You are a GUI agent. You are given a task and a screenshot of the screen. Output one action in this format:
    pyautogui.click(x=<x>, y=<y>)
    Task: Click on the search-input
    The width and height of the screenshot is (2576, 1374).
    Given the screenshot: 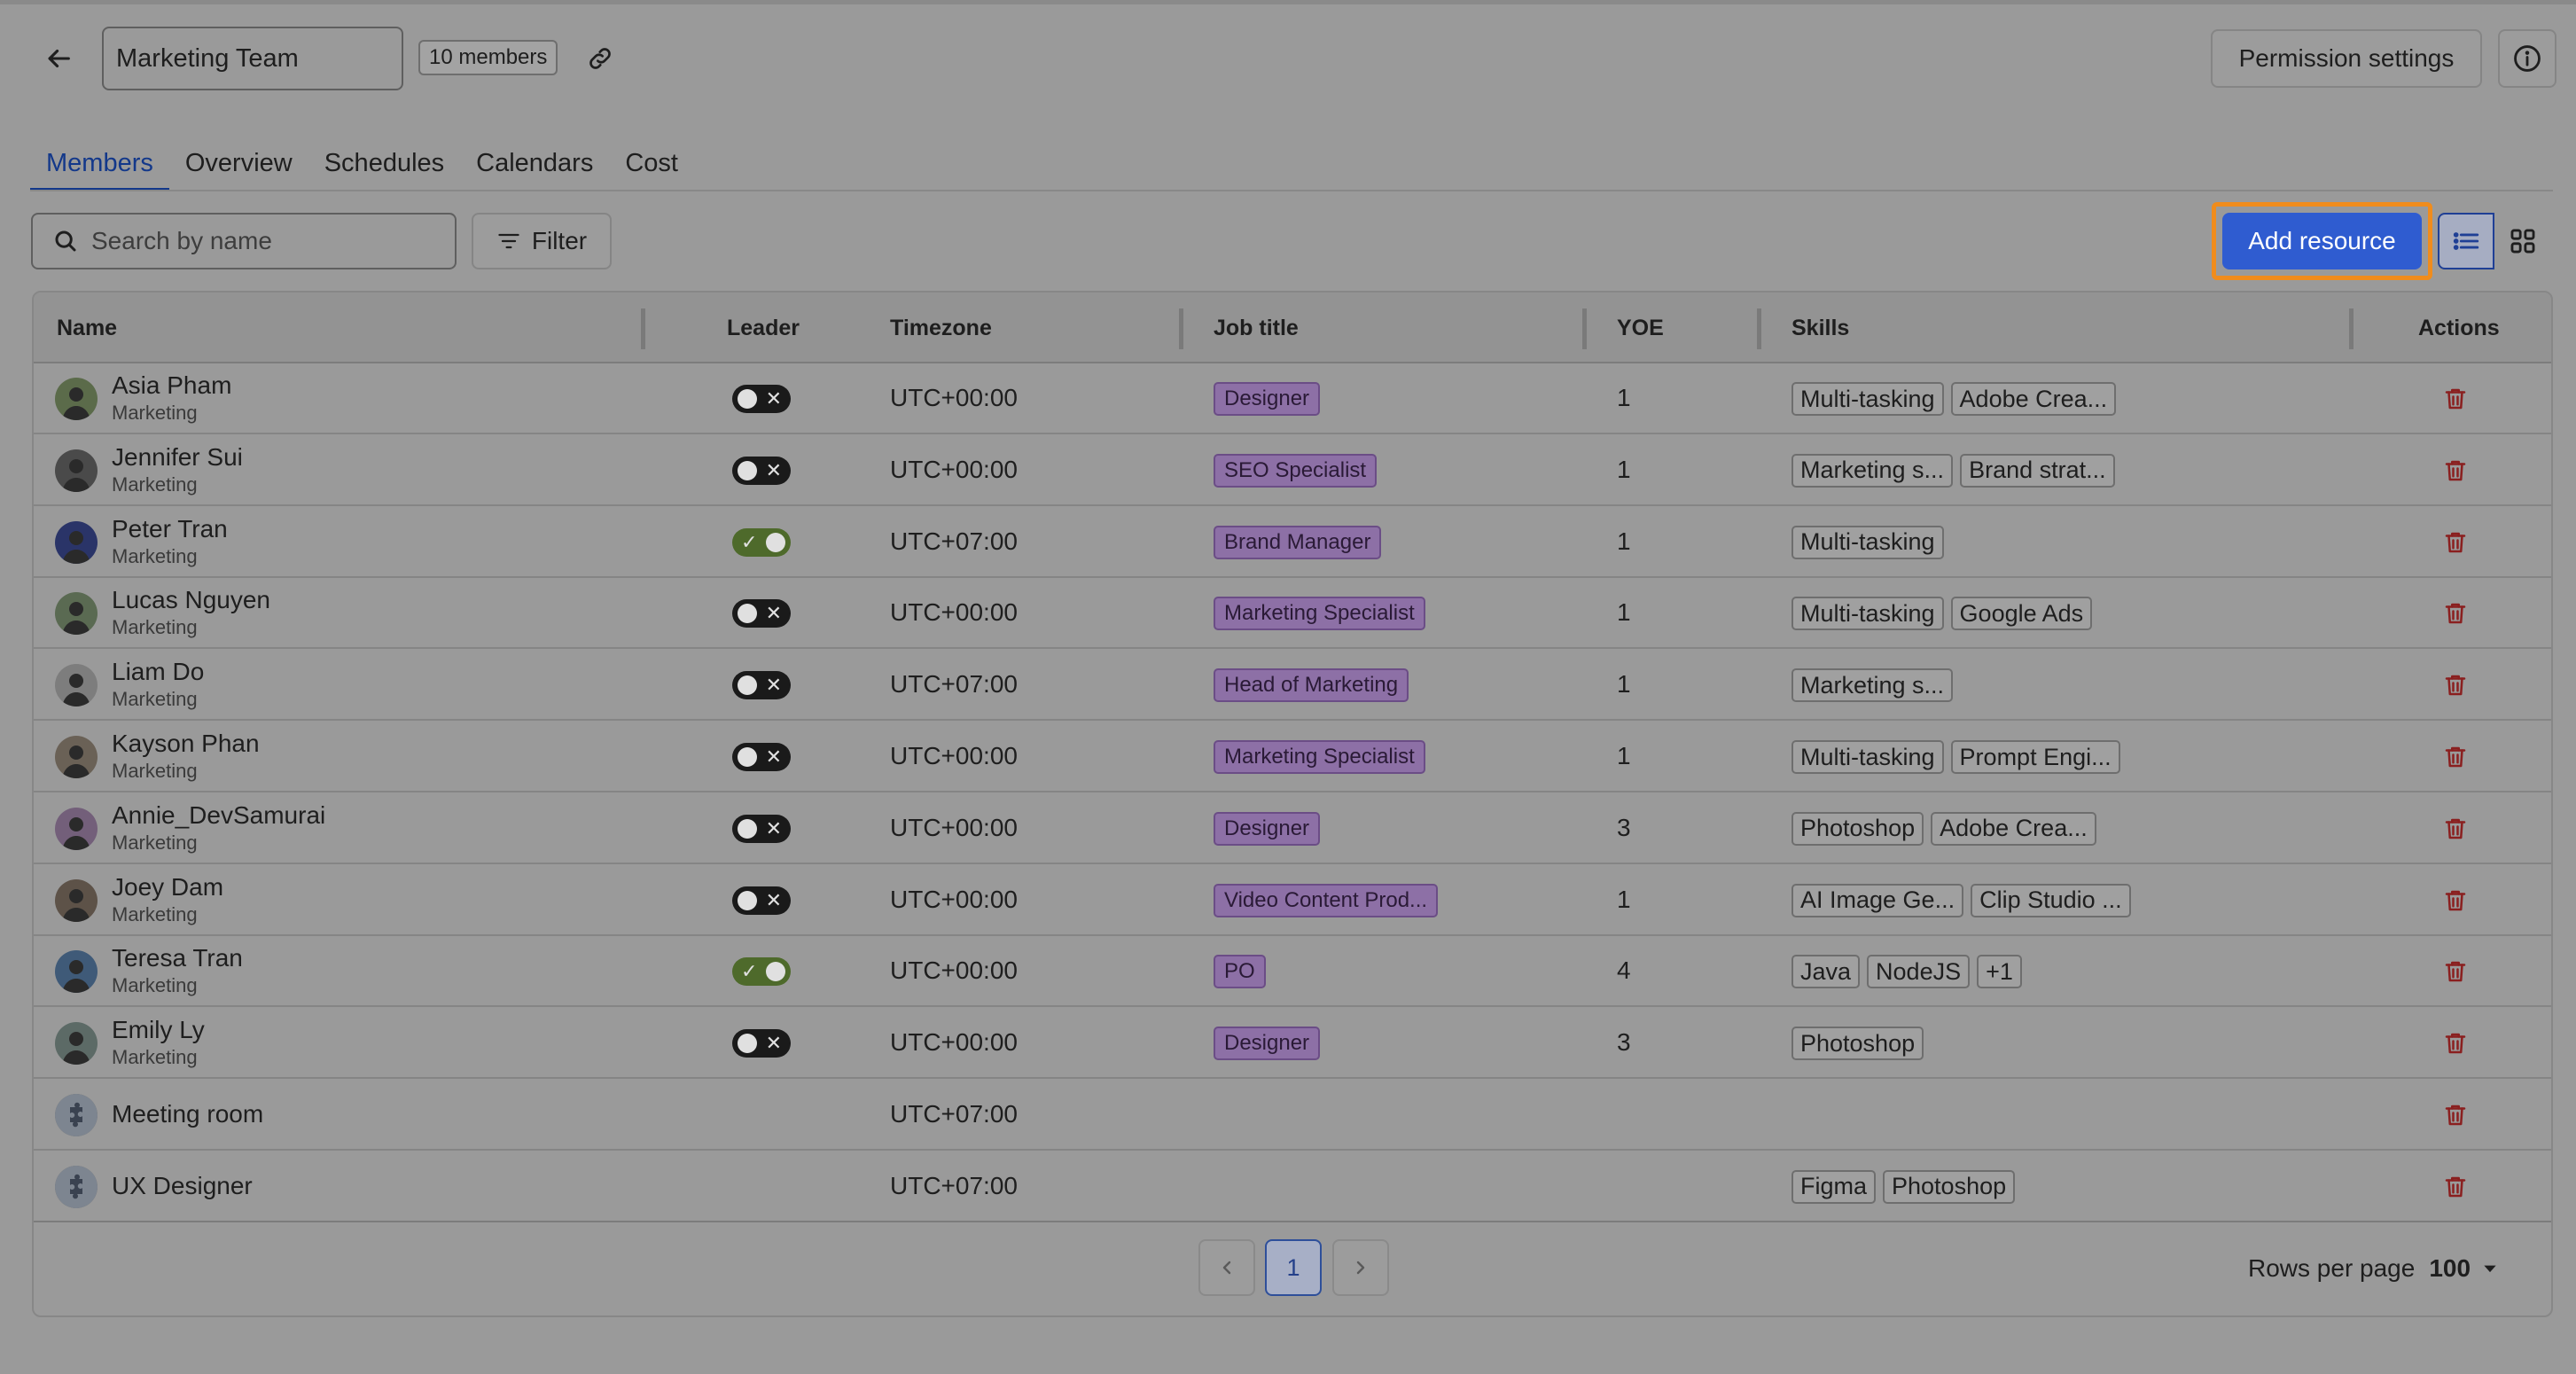 What is the action you would take?
    pyautogui.click(x=273, y=241)
    